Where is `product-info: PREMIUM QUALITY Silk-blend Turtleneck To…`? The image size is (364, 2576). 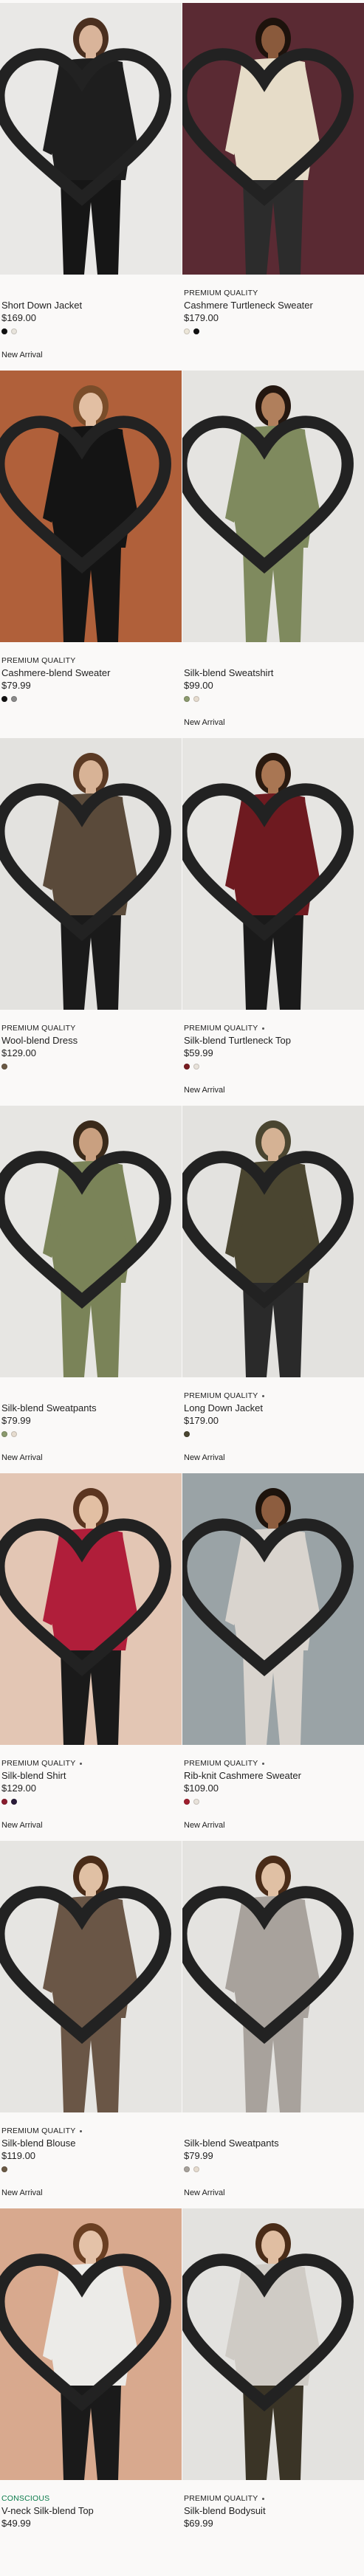 product-info: PREMIUM QUALITY Silk-blend Turtleneck To… is located at coordinates (273, 1052).